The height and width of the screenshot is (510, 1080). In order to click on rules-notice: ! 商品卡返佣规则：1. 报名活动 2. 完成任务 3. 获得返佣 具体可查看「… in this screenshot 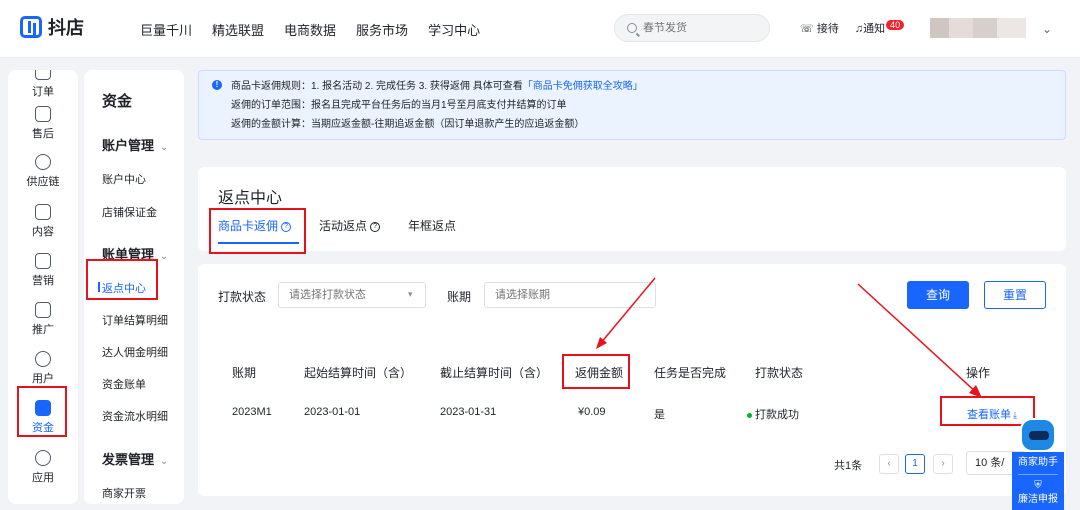, I will do `click(632, 105)`.